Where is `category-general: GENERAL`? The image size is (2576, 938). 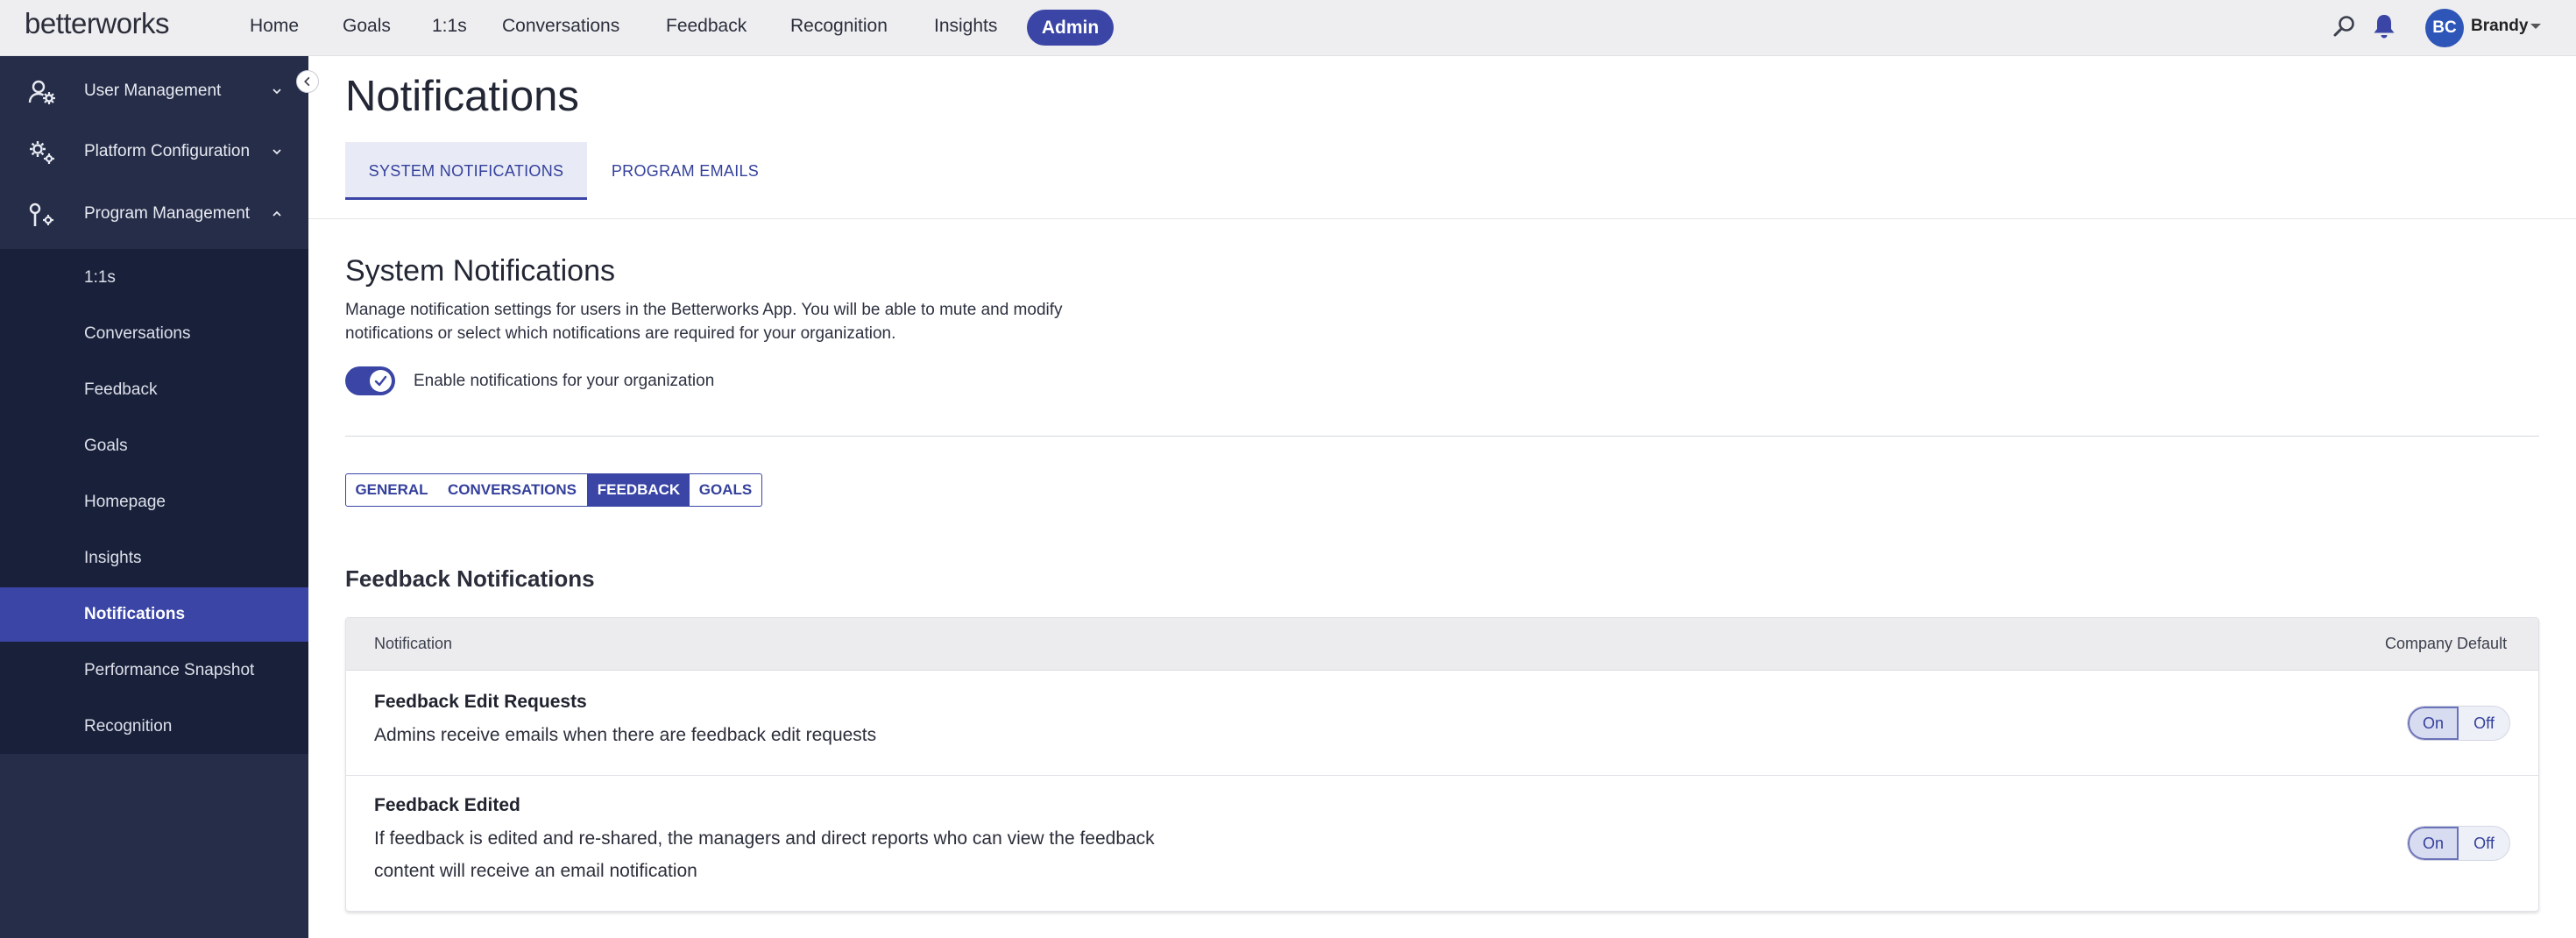 category-general: GENERAL is located at coordinates (391, 490).